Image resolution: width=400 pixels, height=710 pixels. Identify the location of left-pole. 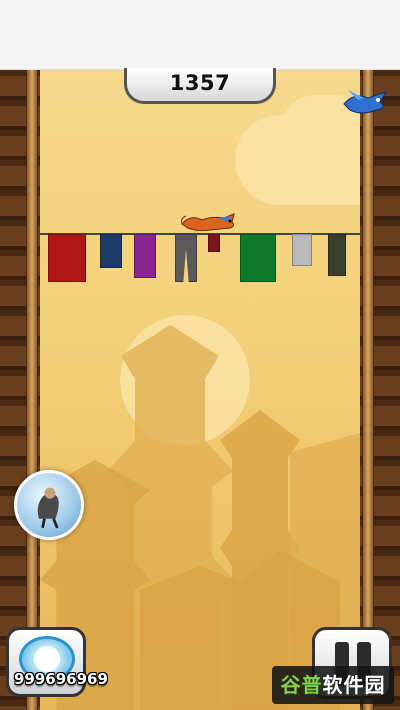
(32, 390).